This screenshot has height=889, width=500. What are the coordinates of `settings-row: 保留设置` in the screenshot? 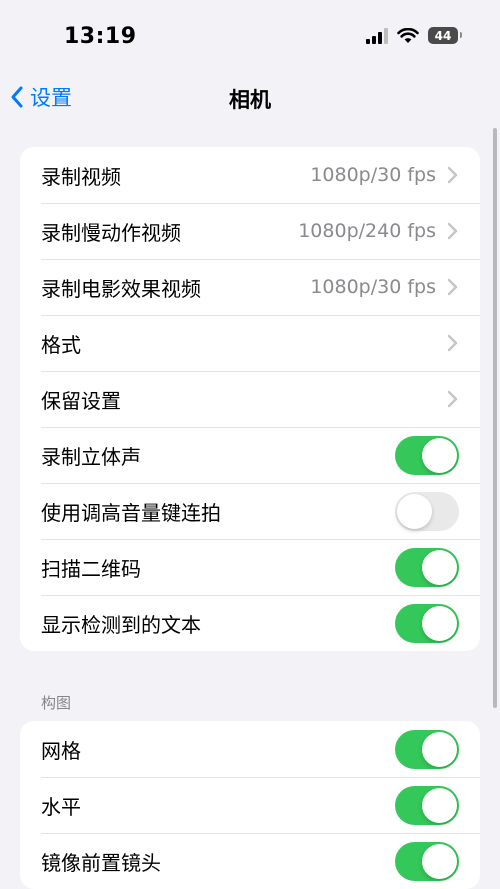 It's located at (250, 399).